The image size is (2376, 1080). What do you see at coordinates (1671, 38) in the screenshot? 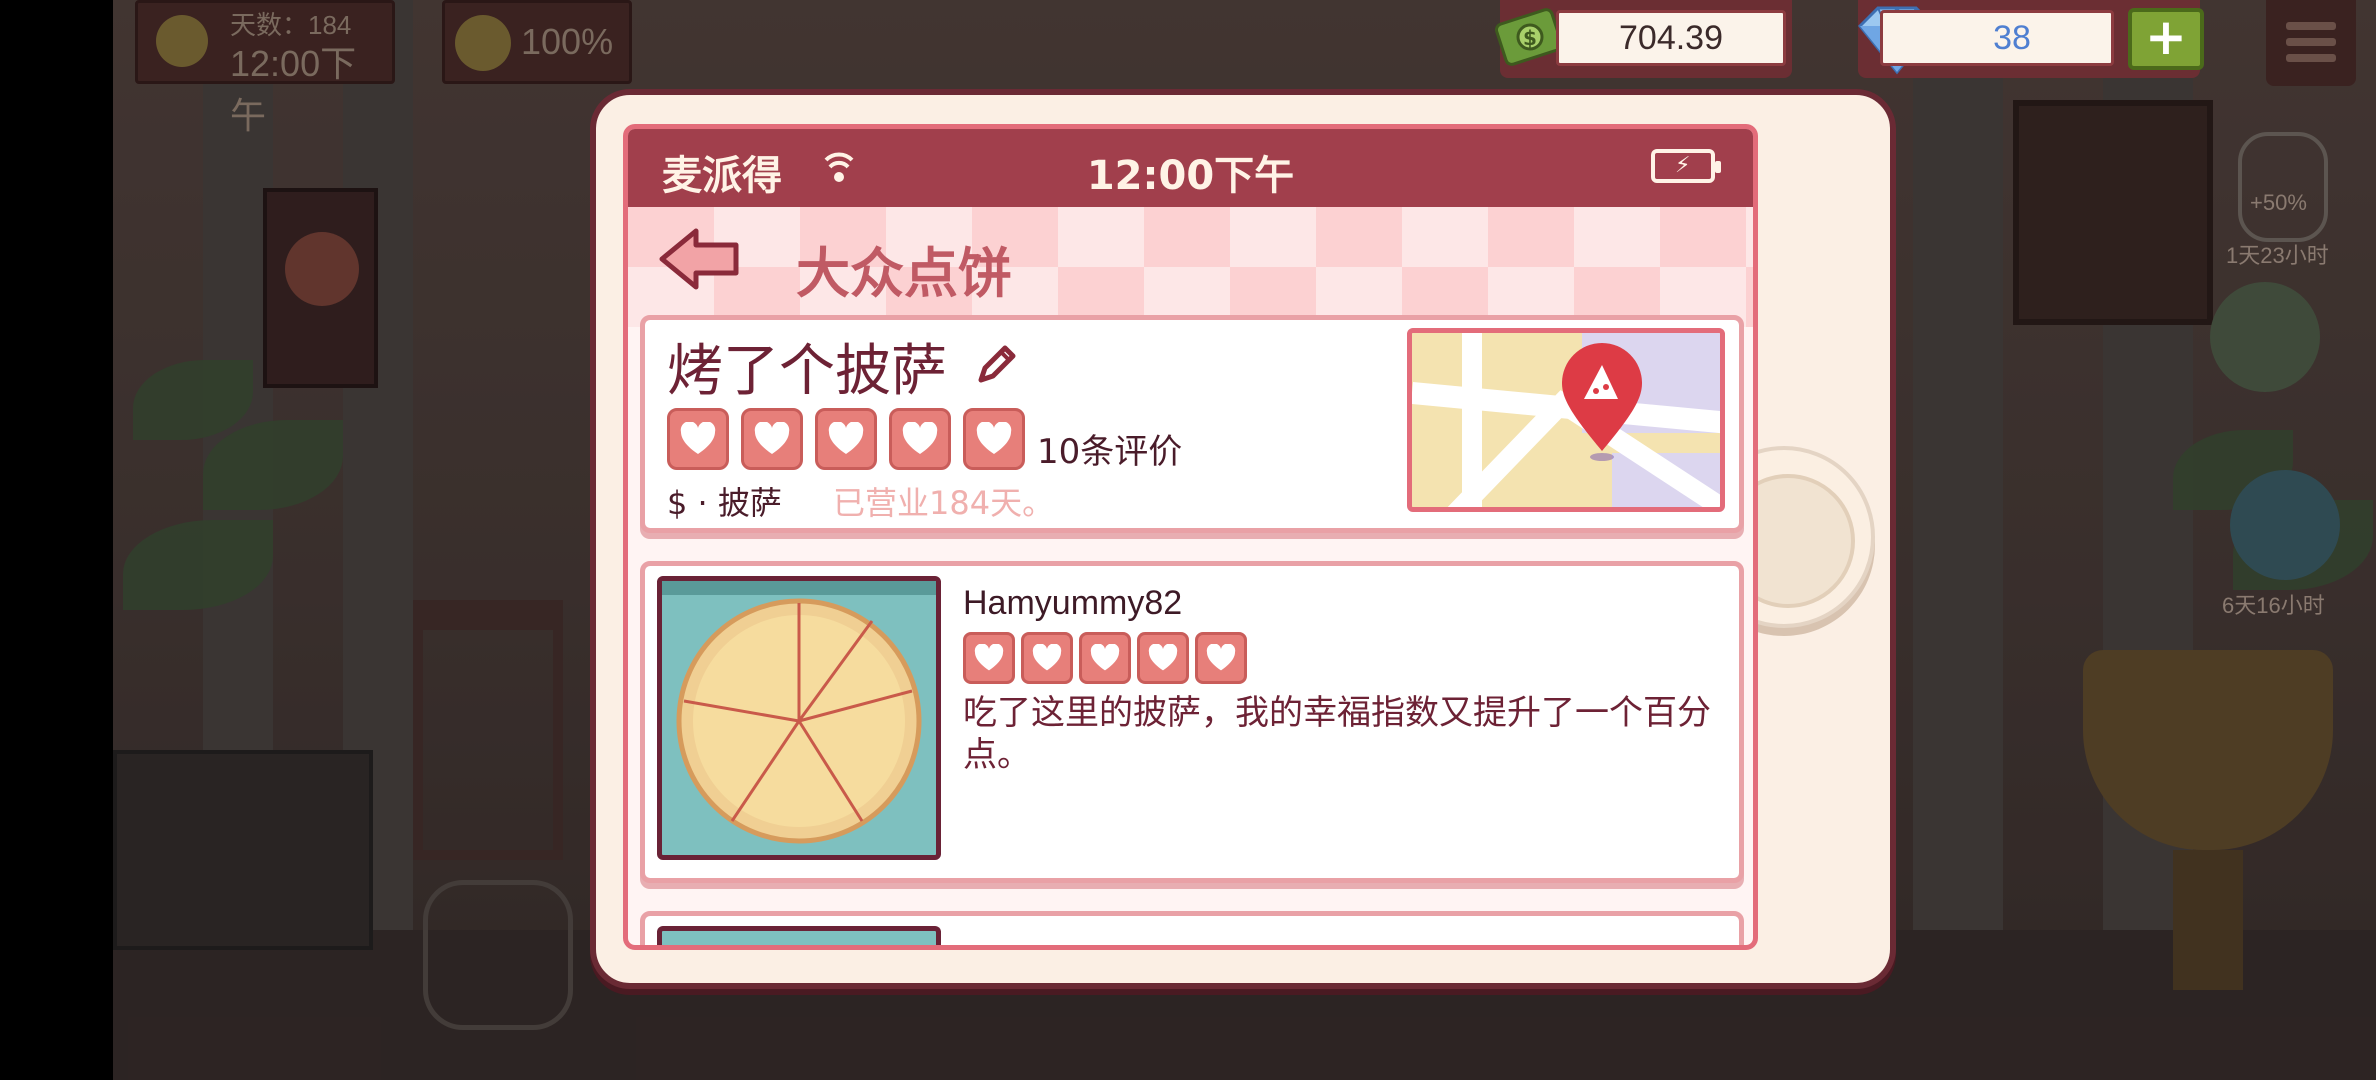
I see `money-display: 704.39` at bounding box center [1671, 38].